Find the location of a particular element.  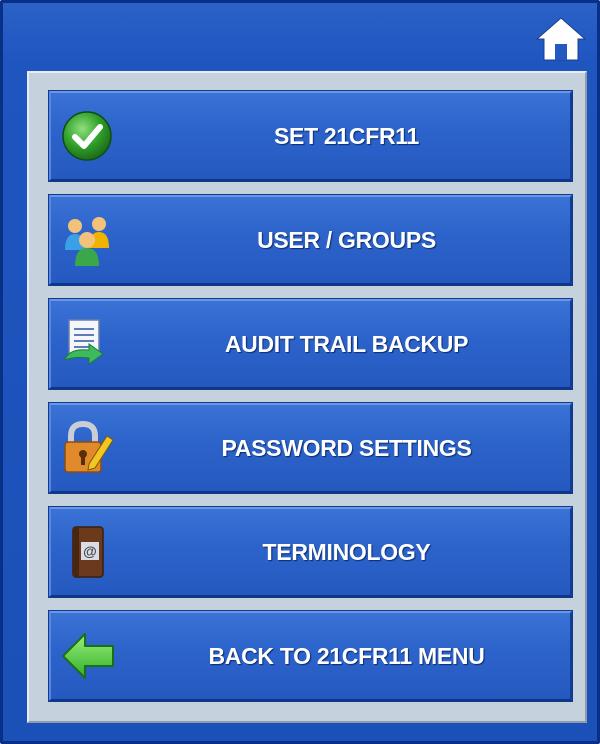

menu-item-label: BACK TO 21CFR11 MENU is located at coordinates (346, 655).